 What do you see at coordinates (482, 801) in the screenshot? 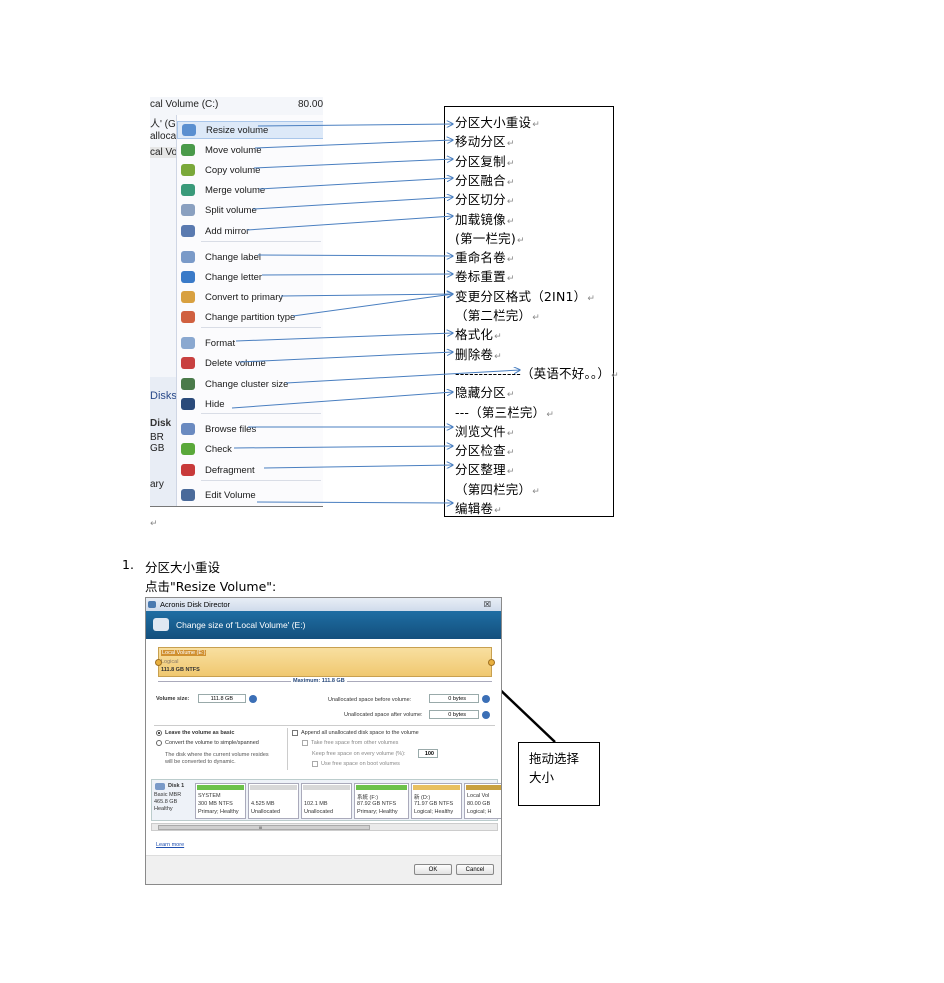
I see `partition-cell: Local Vol 80.00 GB Logical; H` at bounding box center [482, 801].